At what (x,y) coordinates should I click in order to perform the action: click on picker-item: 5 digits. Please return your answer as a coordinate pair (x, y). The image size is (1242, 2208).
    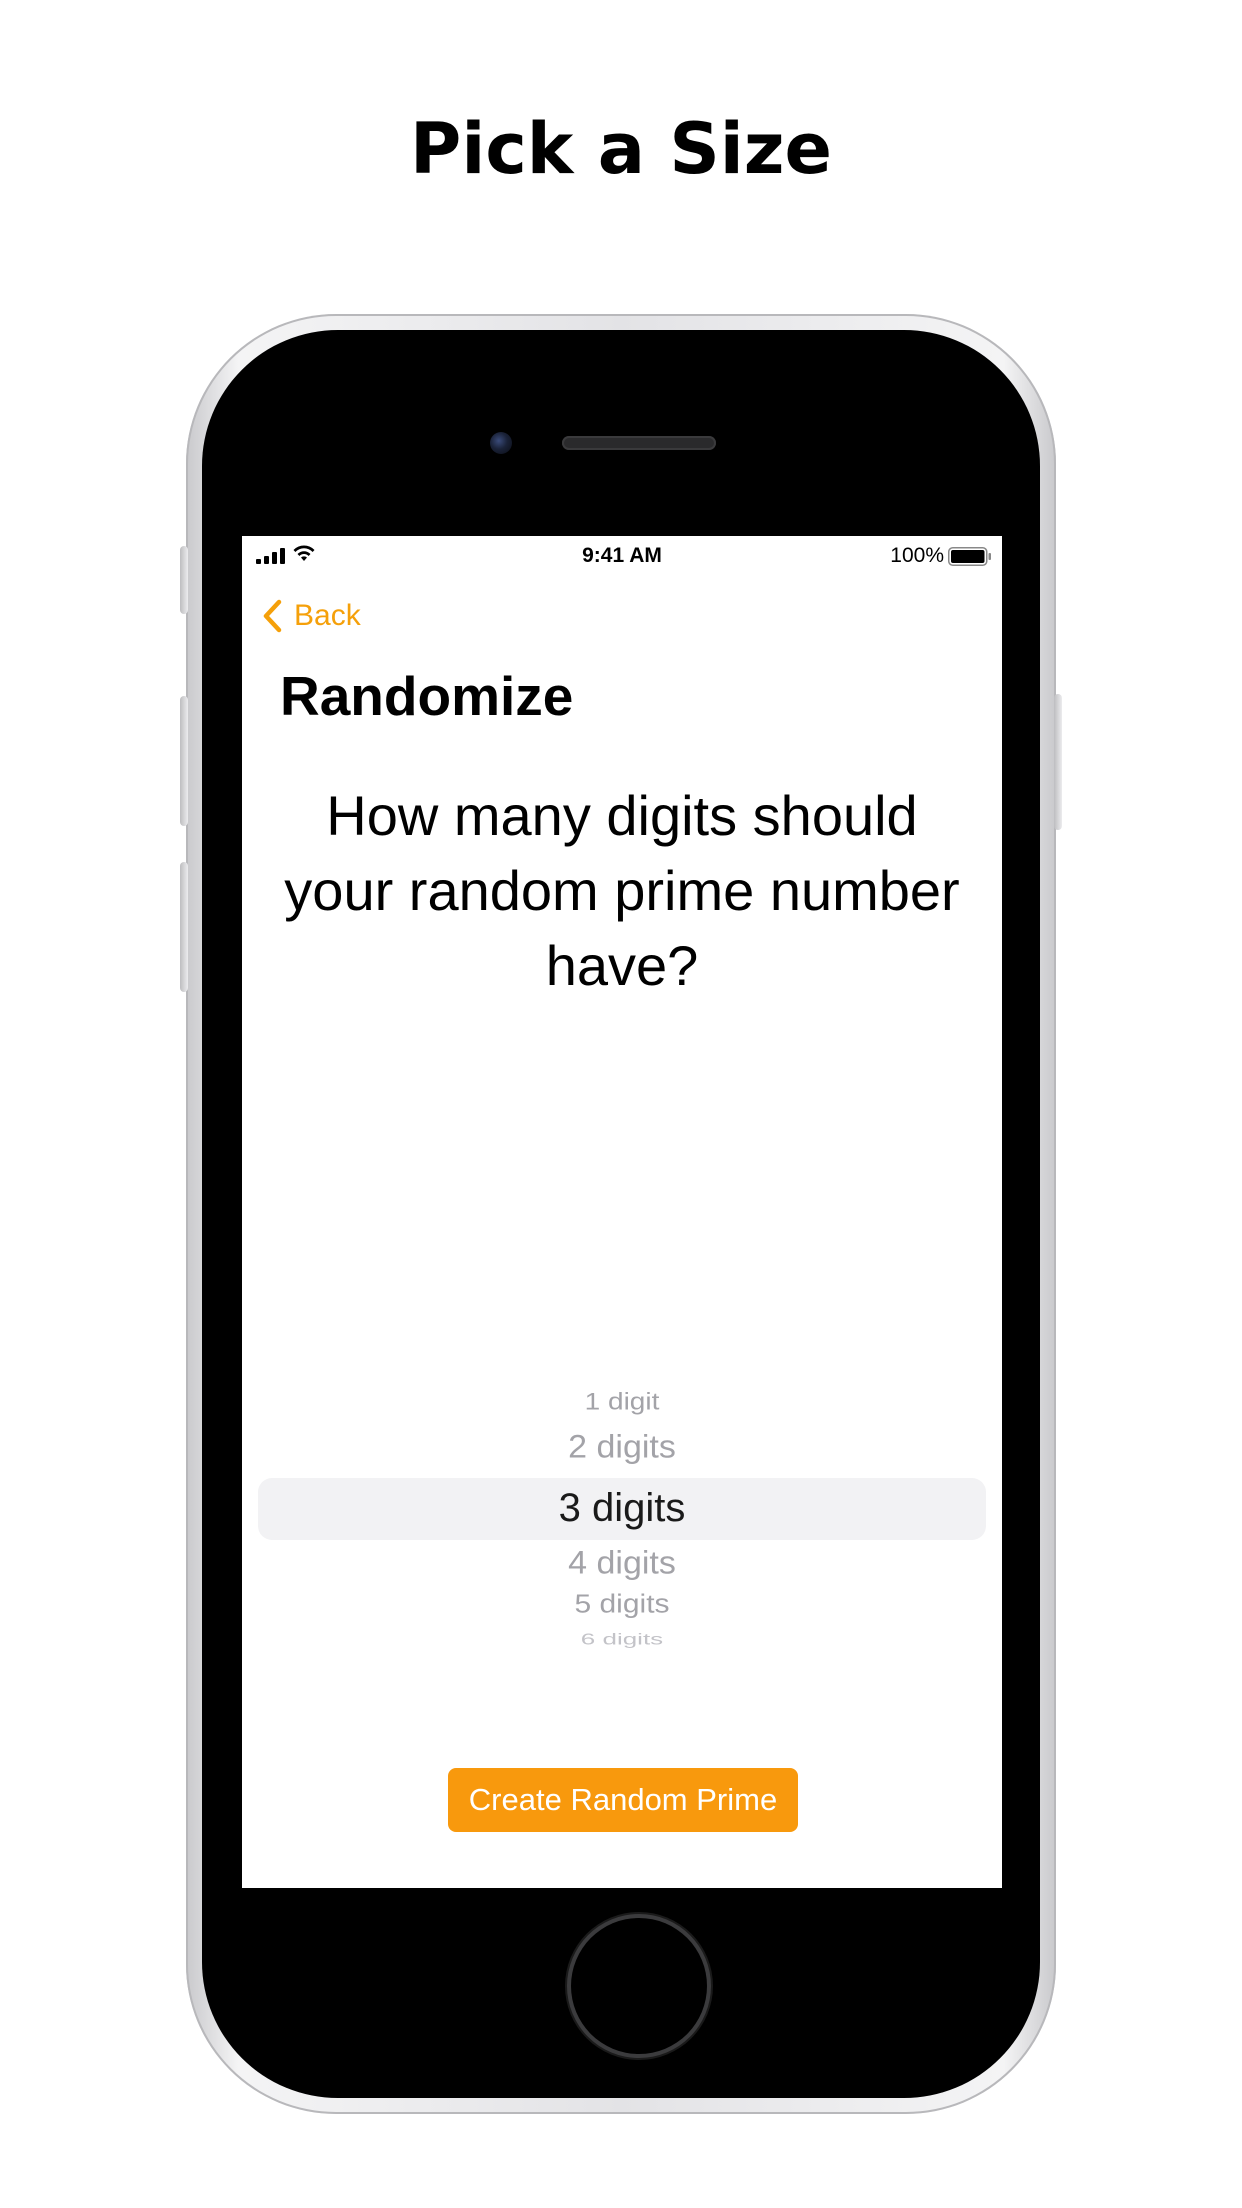
    Looking at the image, I should click on (622, 1605).